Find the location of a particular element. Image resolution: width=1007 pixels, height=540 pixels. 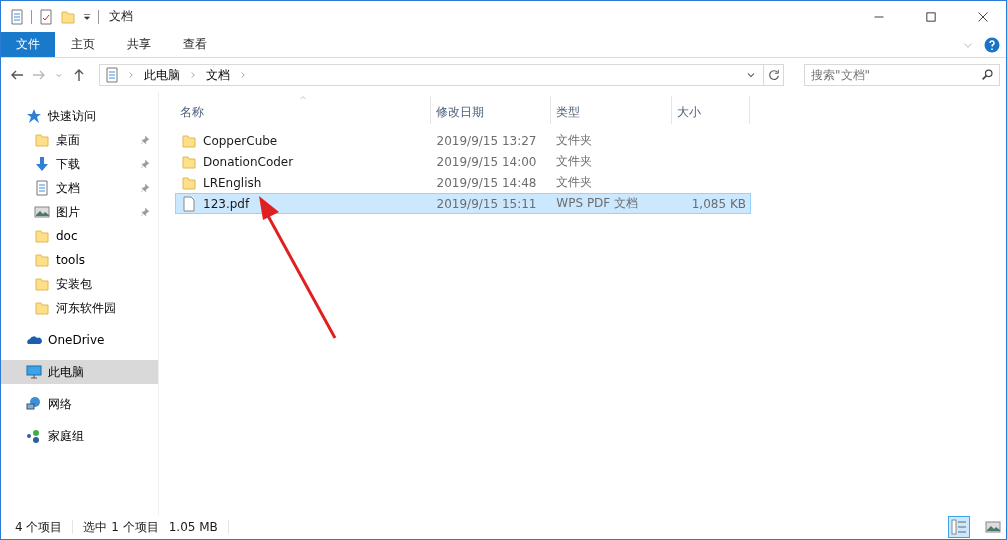

details-view-icon is located at coordinates (959, 527).